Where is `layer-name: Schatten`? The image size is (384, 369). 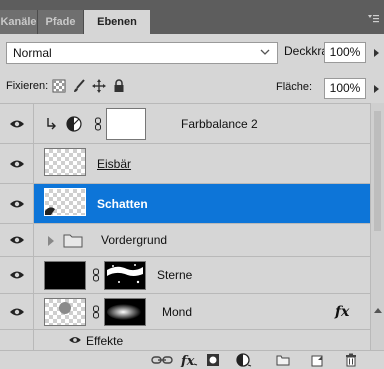 layer-name: Schatten is located at coordinates (122, 204).